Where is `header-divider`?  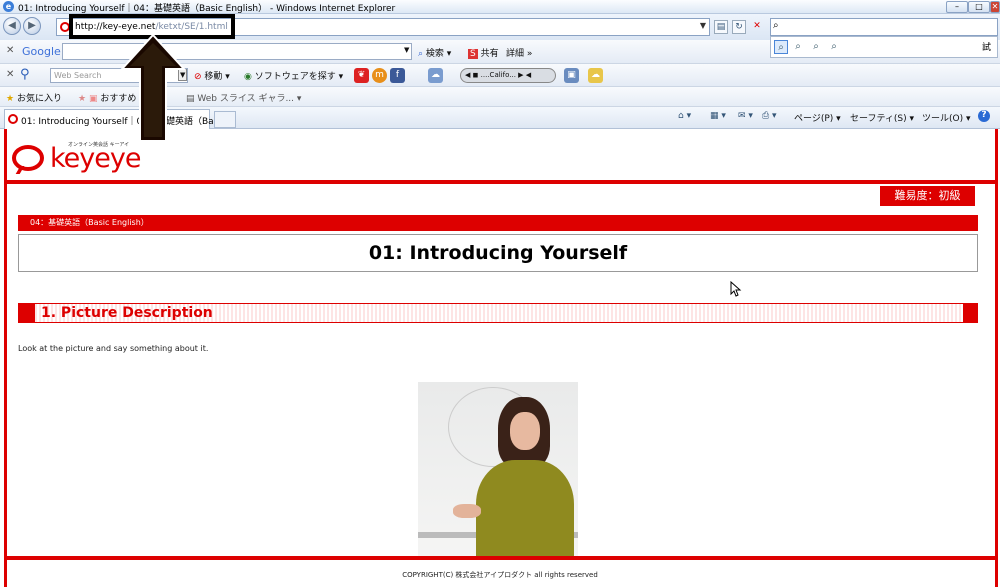
header-divider is located at coordinates (500, 182).